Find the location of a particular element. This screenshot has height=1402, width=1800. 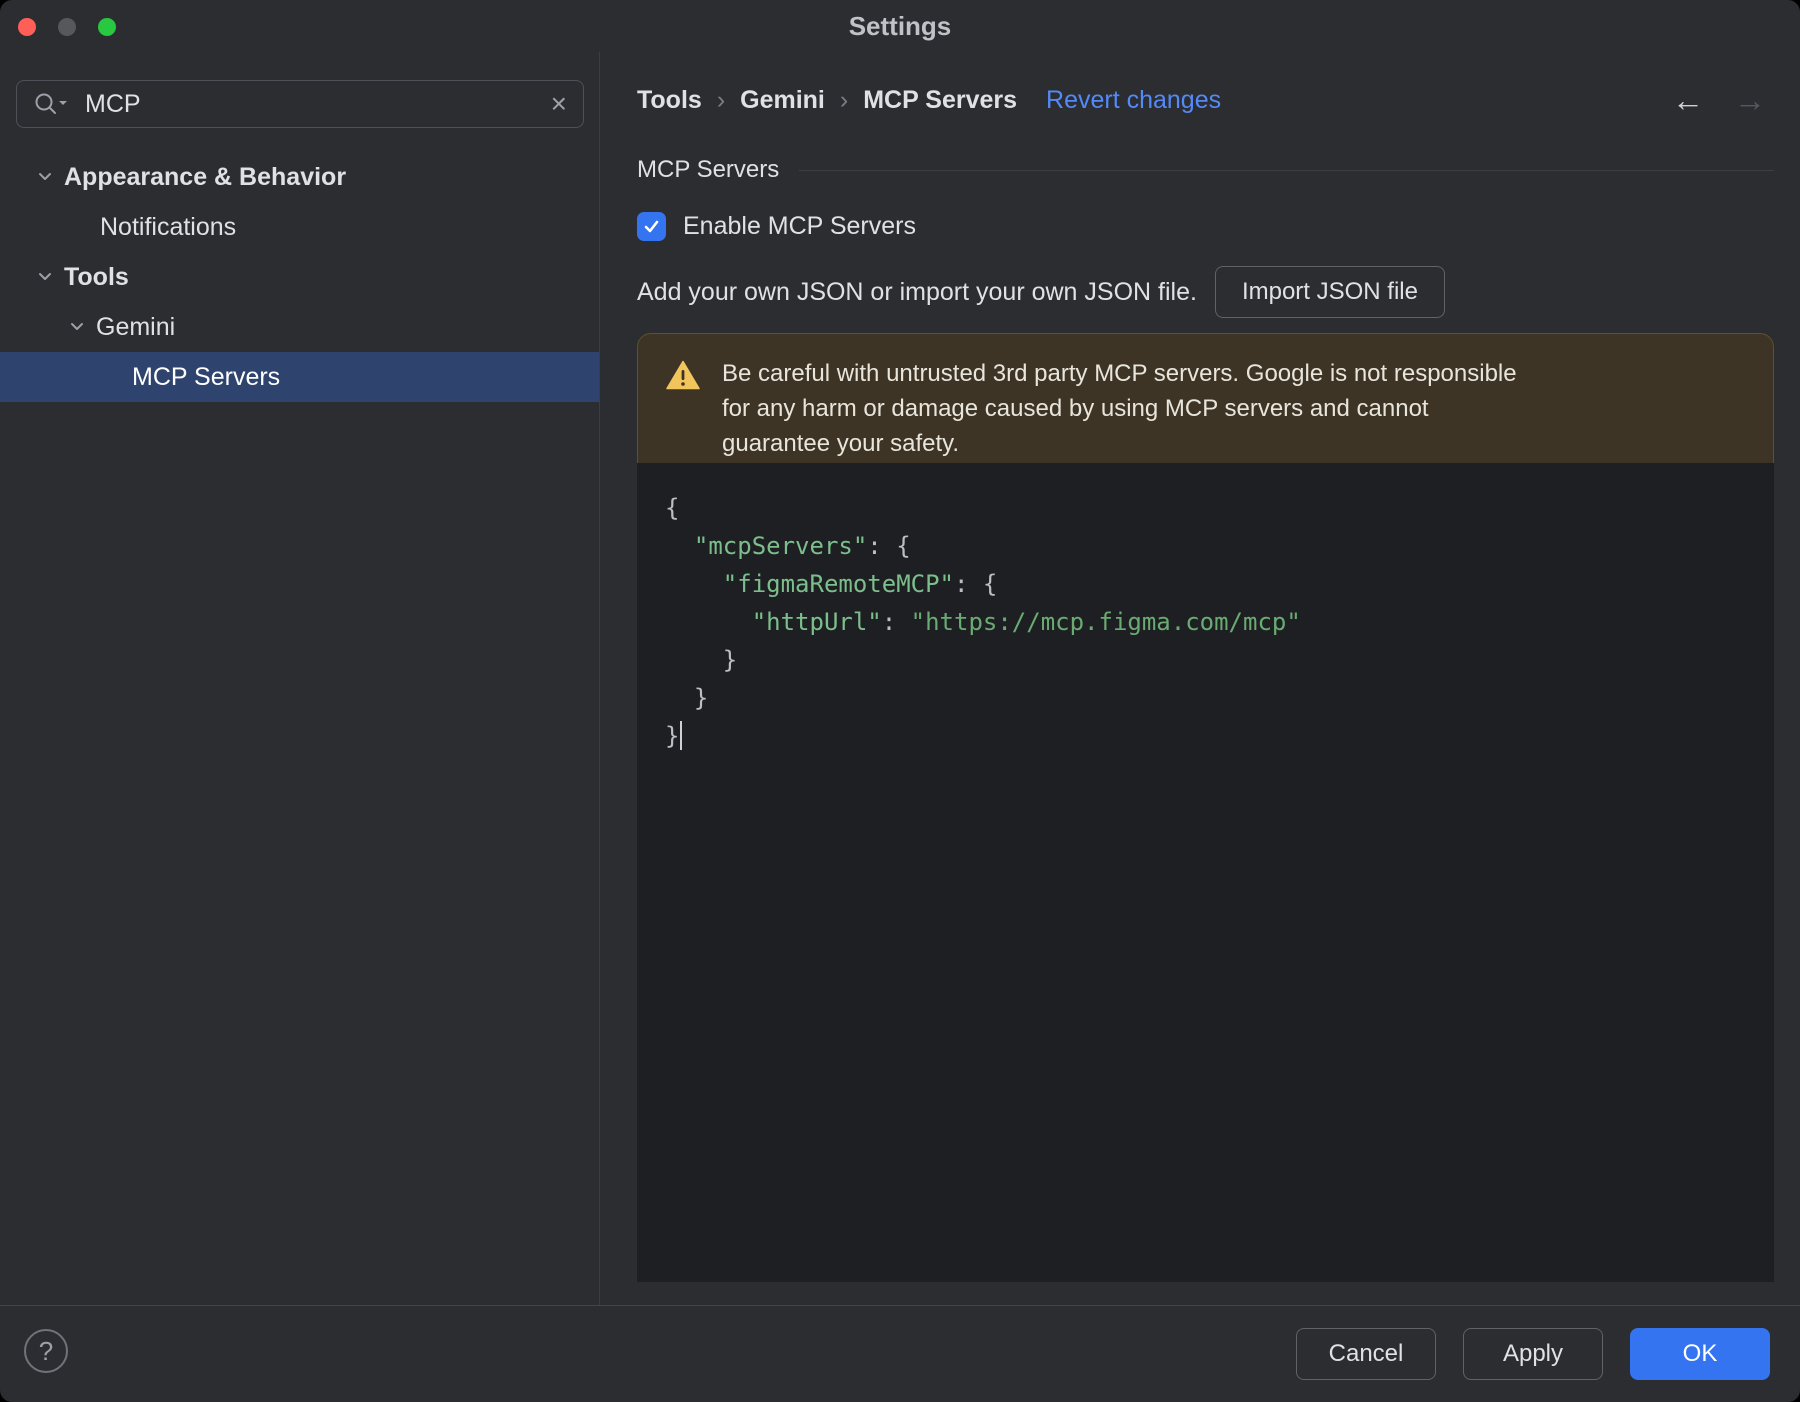

titlebar: Settings is located at coordinates (900, 26).